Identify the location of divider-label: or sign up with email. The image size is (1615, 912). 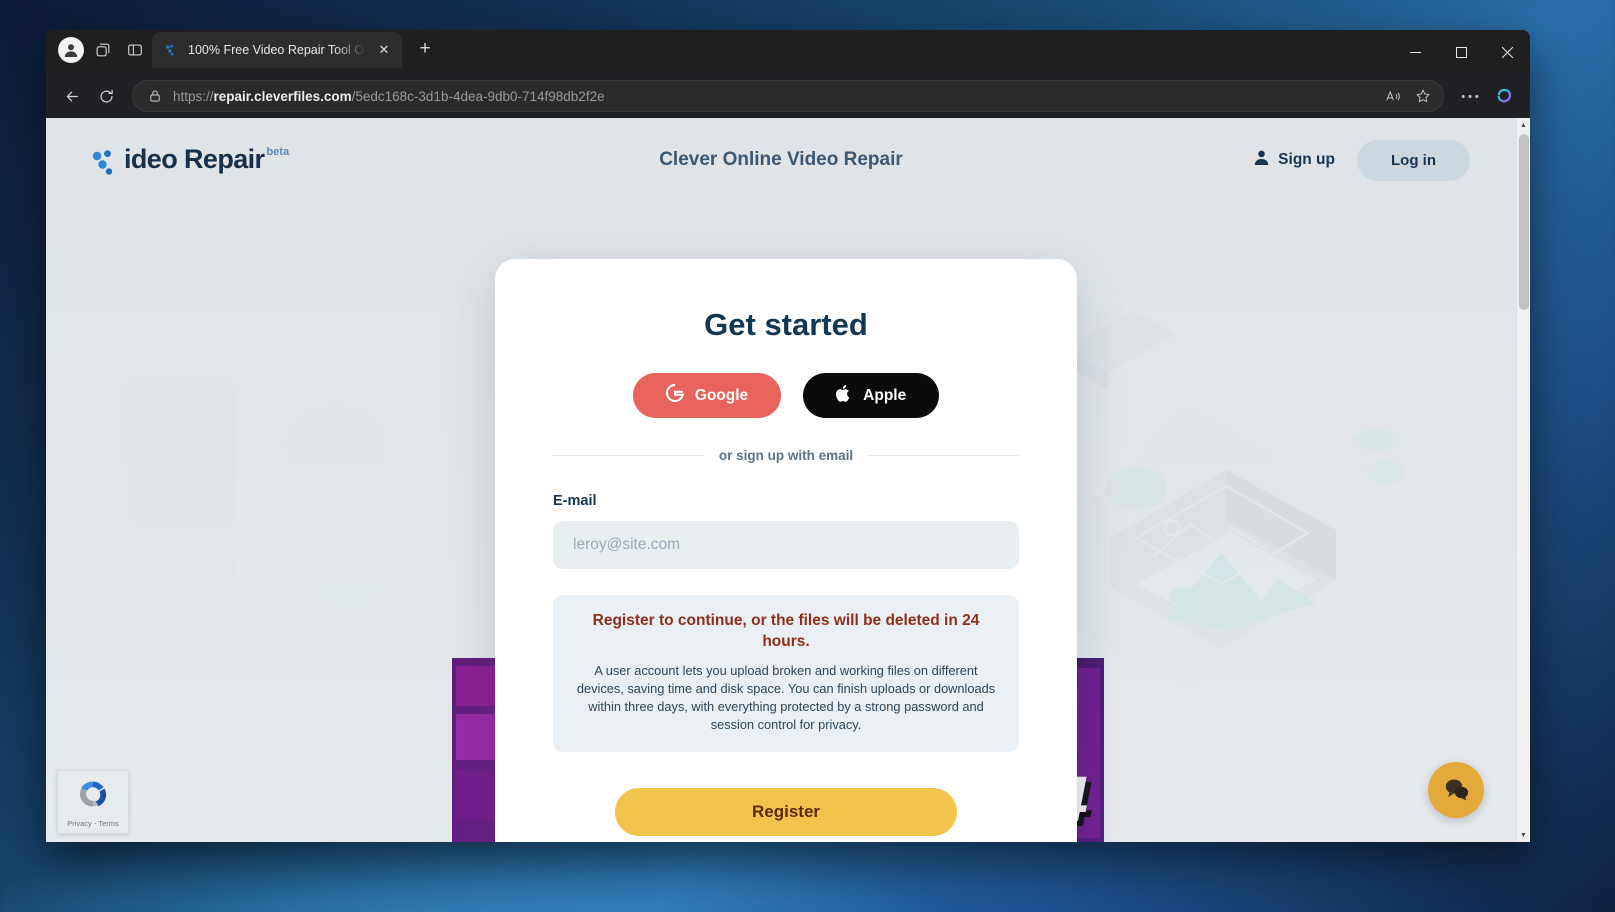
(786, 455).